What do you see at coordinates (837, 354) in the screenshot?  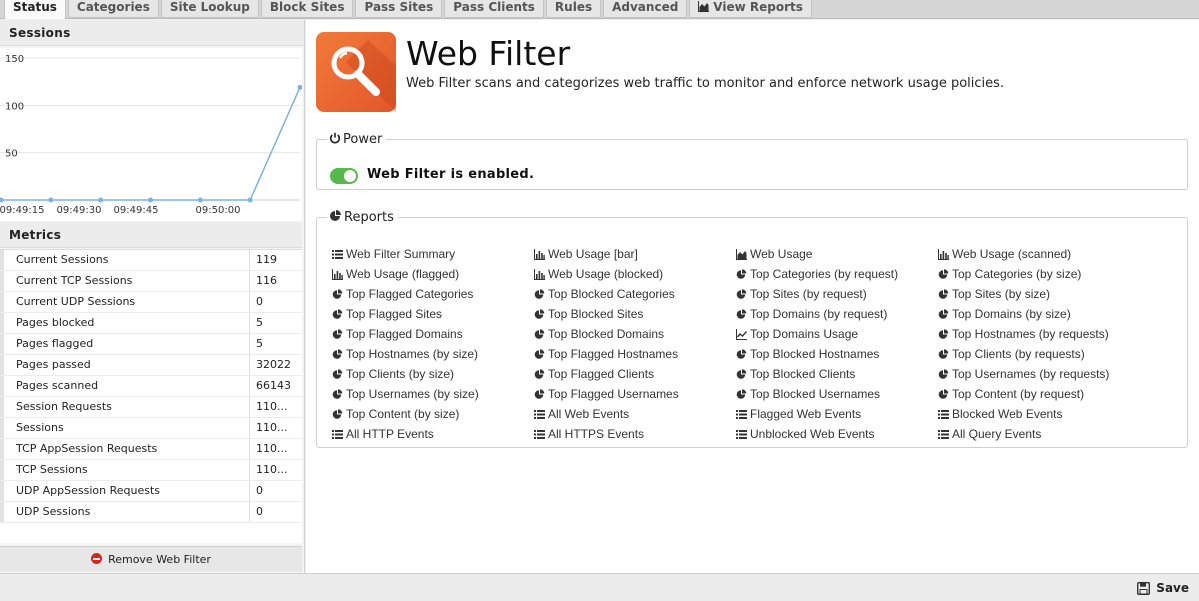 I see `report-link: Top Blocked Hostnames` at bounding box center [837, 354].